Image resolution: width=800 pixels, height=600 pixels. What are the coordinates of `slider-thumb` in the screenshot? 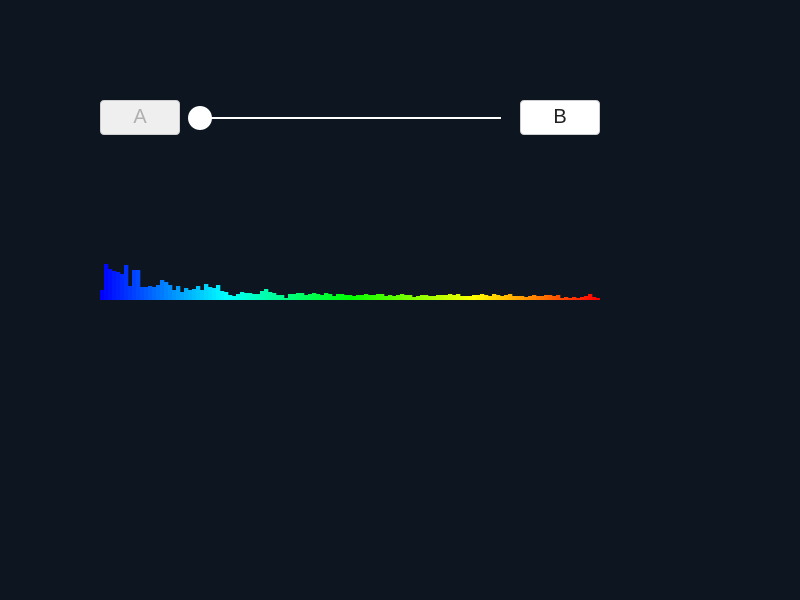 It's located at (200, 118).